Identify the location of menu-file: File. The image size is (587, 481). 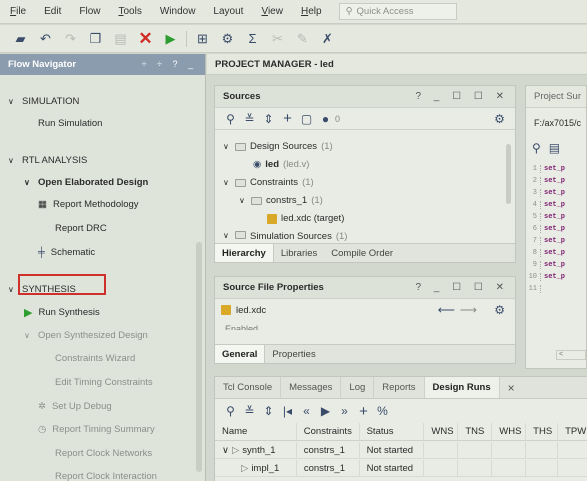
(17, 11).